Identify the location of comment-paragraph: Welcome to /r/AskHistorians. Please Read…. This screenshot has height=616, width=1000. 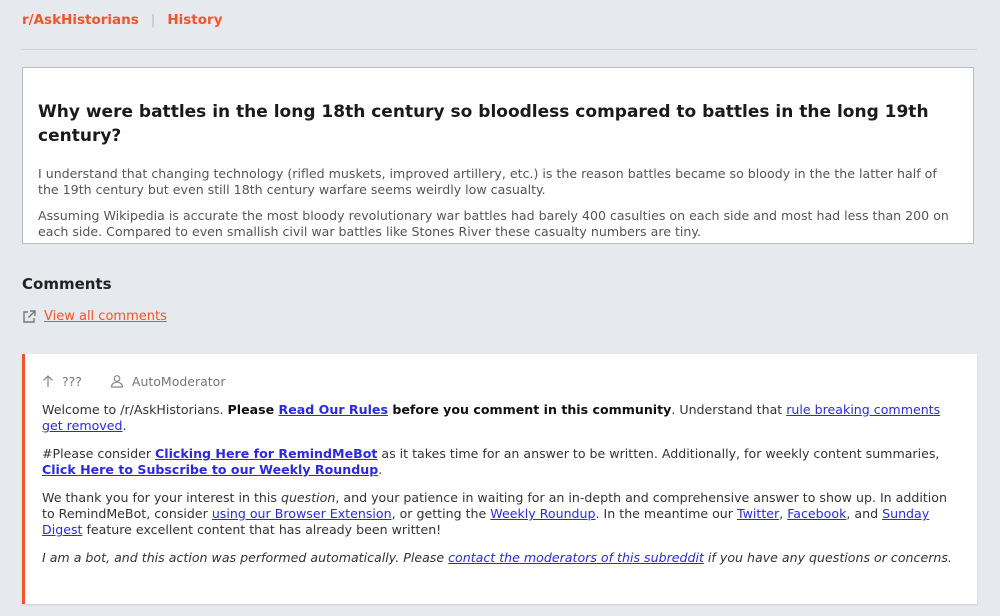
(500, 418).